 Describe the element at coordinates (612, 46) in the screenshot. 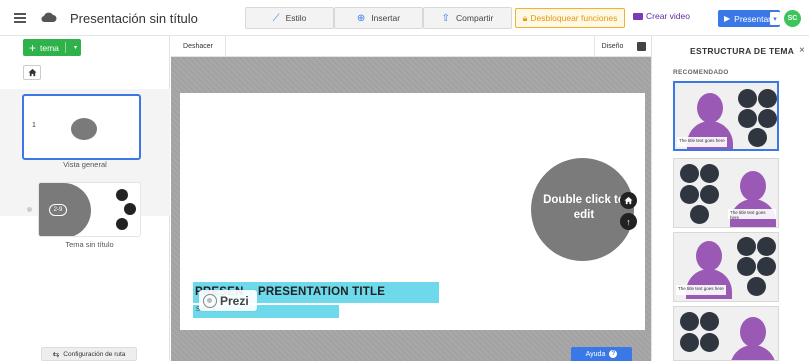

I see `design-button: Diseño` at that location.